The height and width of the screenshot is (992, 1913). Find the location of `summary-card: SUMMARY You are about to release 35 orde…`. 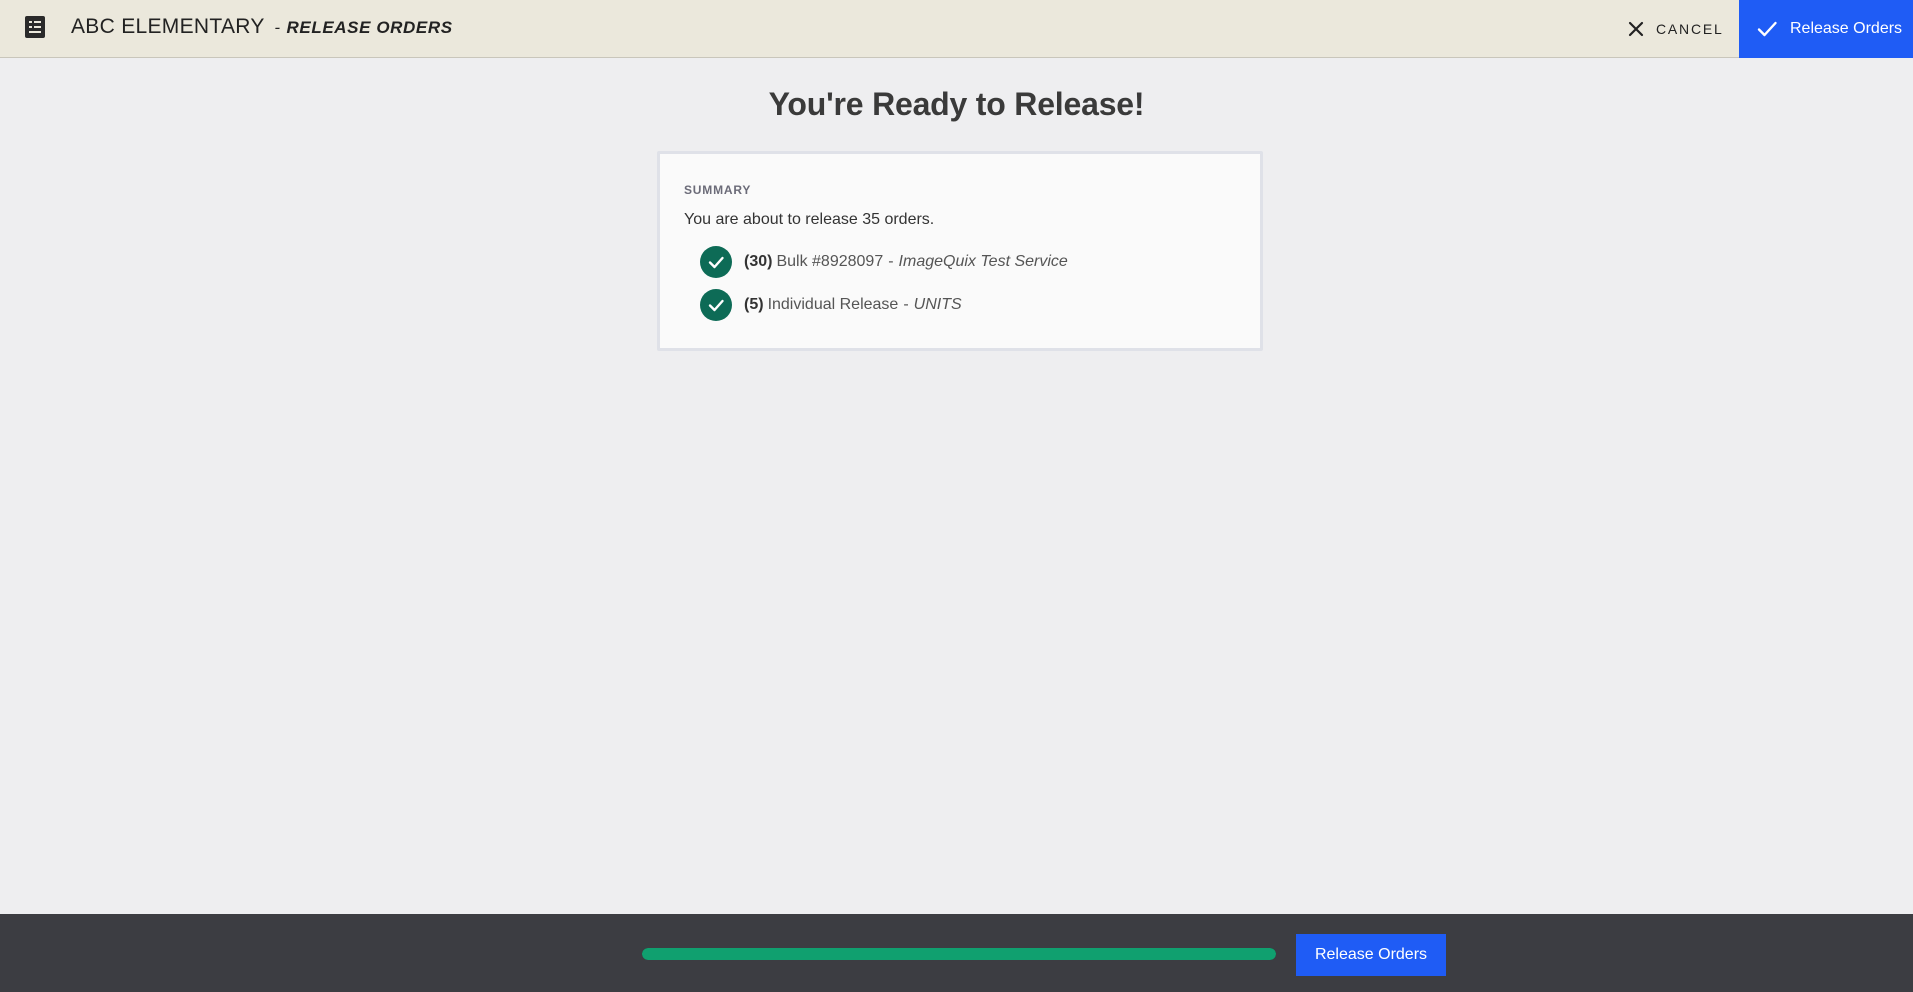

summary-card: SUMMARY You are about to release 35 orde… is located at coordinates (960, 251).